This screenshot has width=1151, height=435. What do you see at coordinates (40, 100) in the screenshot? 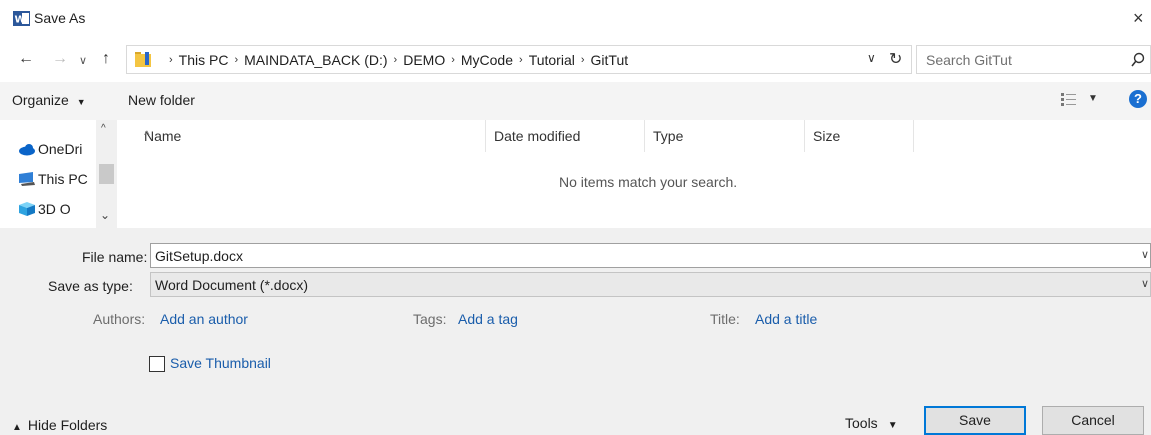
I see `organize-label: Organize` at bounding box center [40, 100].